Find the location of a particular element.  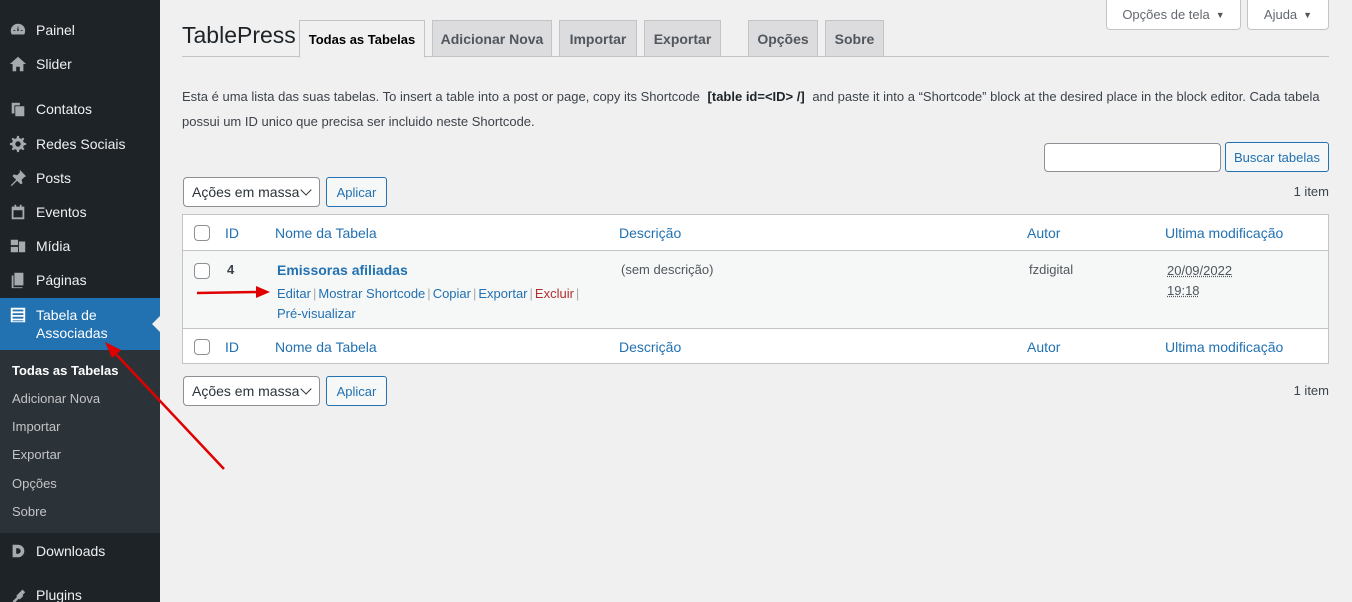

screen-options-button: Opções de tela ▼ is located at coordinates (1173, 15).